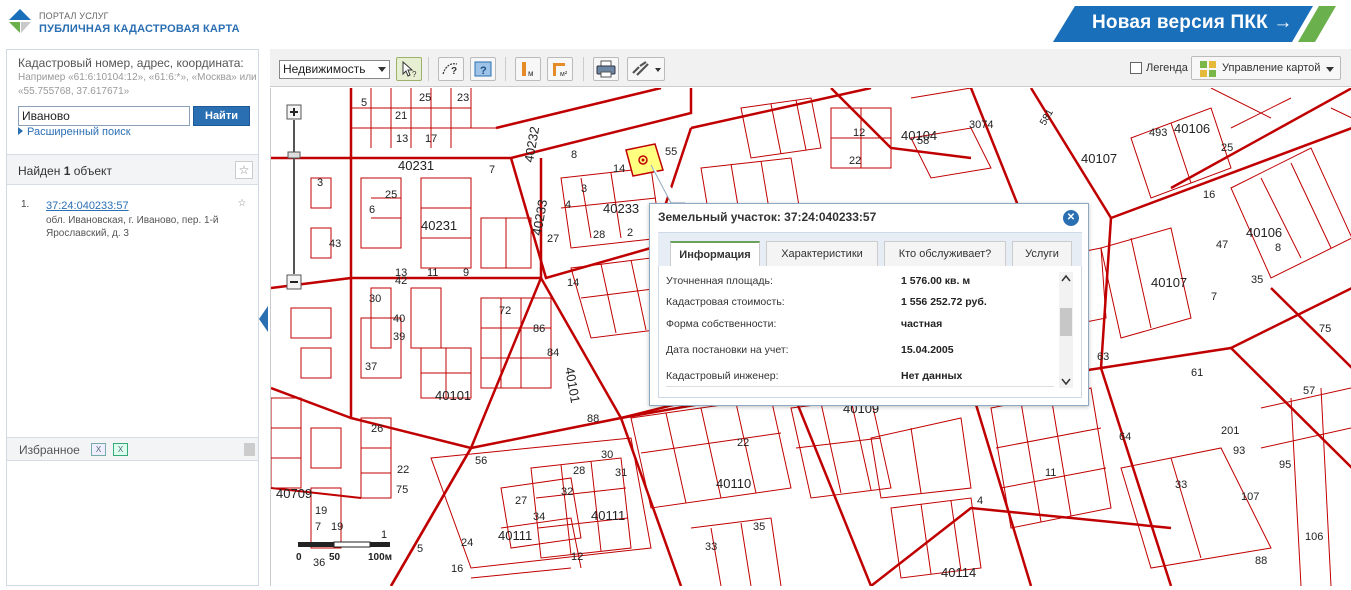 This screenshot has width=1351, height=590. What do you see at coordinates (104, 116) in the screenshot?
I see `search-input` at bounding box center [104, 116].